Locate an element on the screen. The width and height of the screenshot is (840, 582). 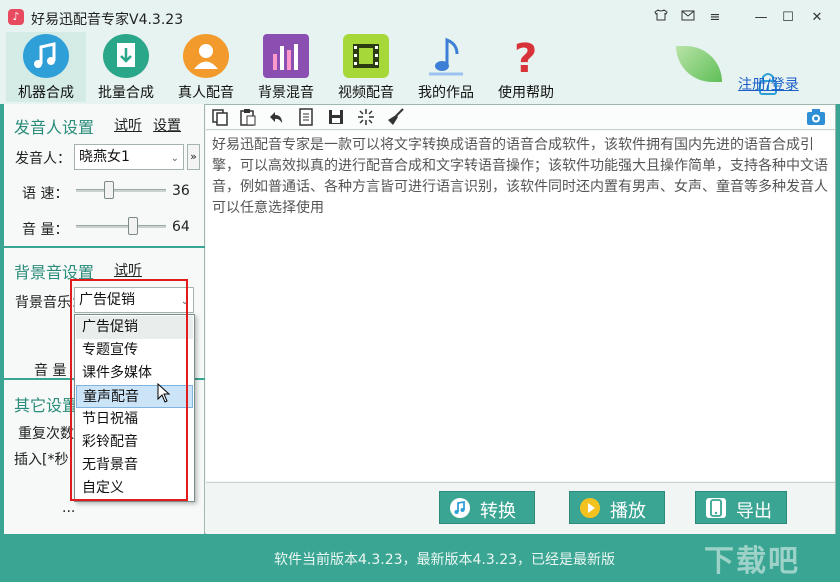
register-login-link: 注册/登录 is located at coordinates (768, 84).